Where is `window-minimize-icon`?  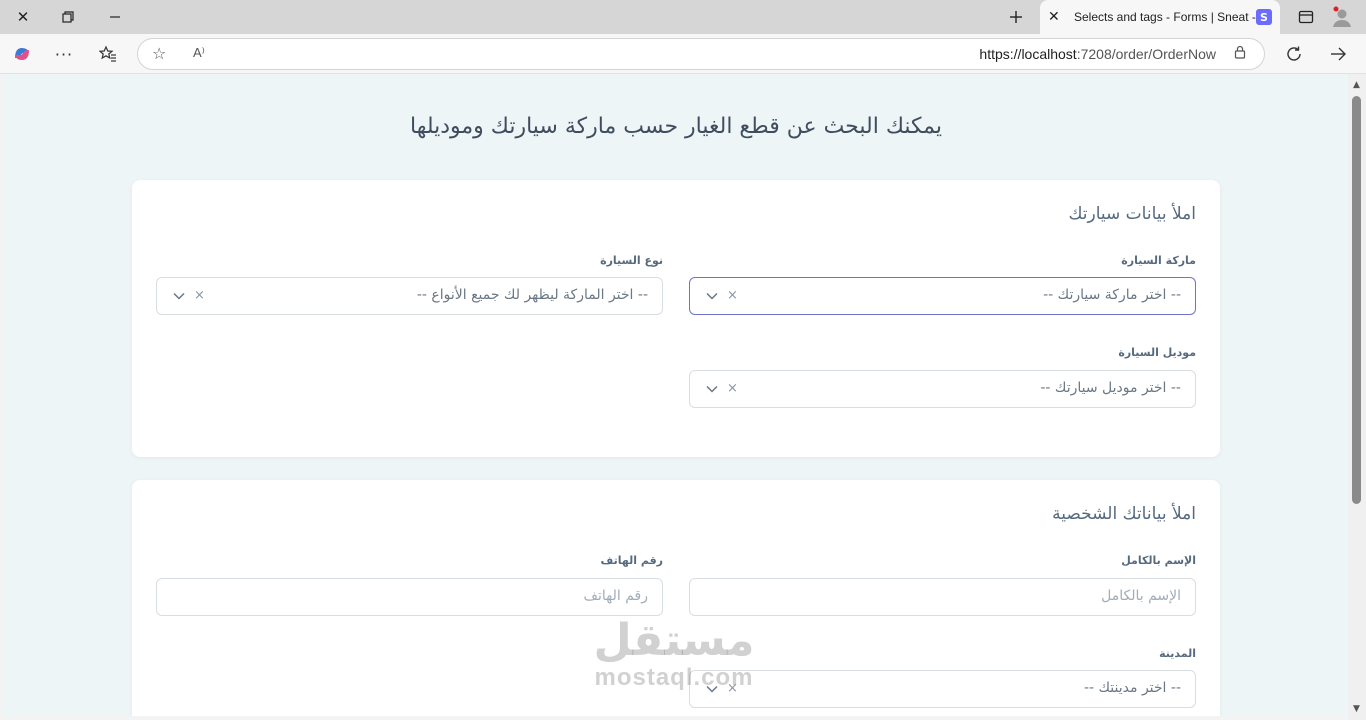
window-minimize-icon is located at coordinates (115, 17).